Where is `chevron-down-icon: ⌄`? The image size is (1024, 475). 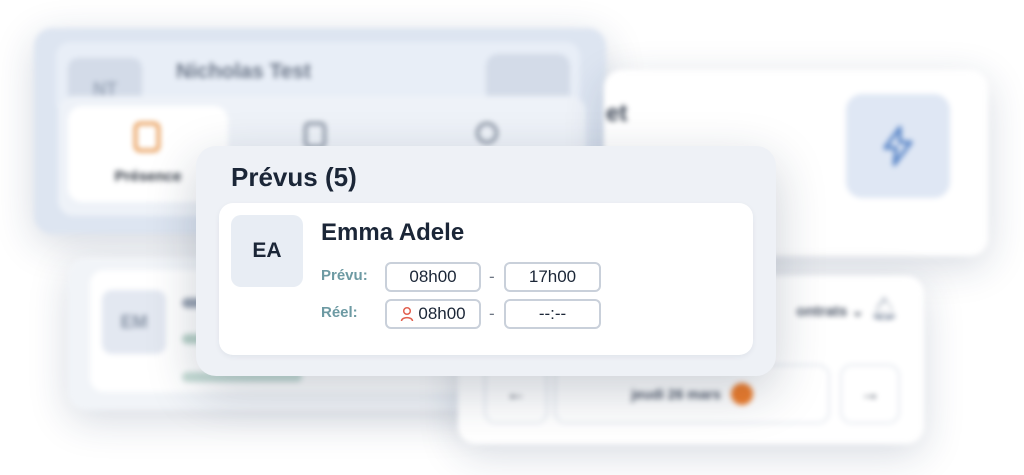 chevron-down-icon: ⌄ is located at coordinates (857, 311).